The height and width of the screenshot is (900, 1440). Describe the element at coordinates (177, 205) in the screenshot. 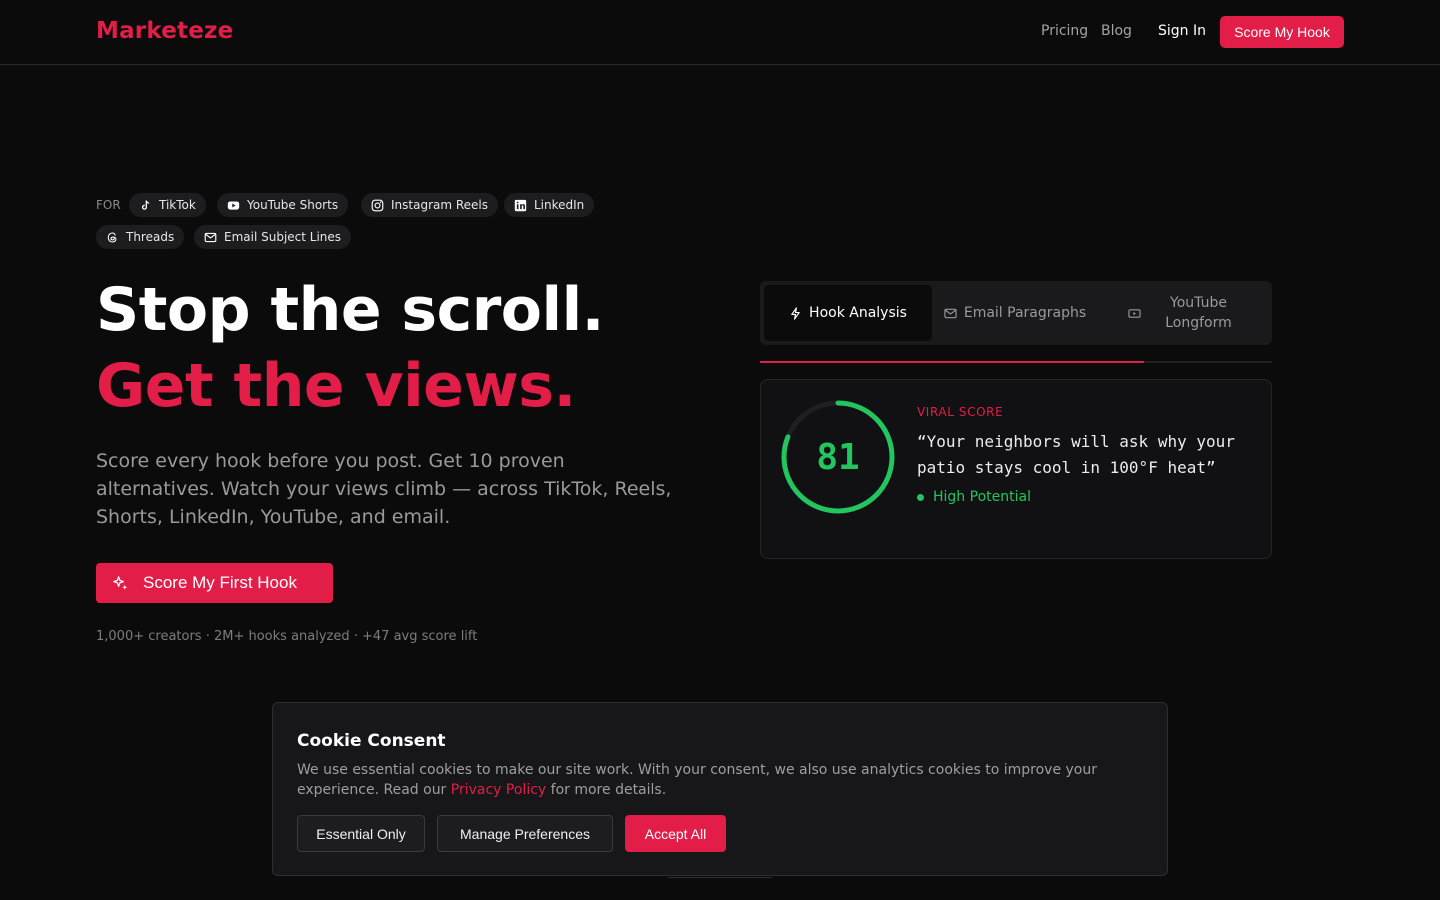

I see `platform-chip-label: TikTok` at that location.